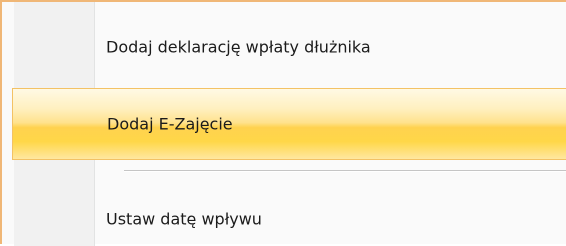 This screenshot has height=246, width=566. I want to click on menu-item-label: Dodaj E-Zajęcie, so click(170, 124).